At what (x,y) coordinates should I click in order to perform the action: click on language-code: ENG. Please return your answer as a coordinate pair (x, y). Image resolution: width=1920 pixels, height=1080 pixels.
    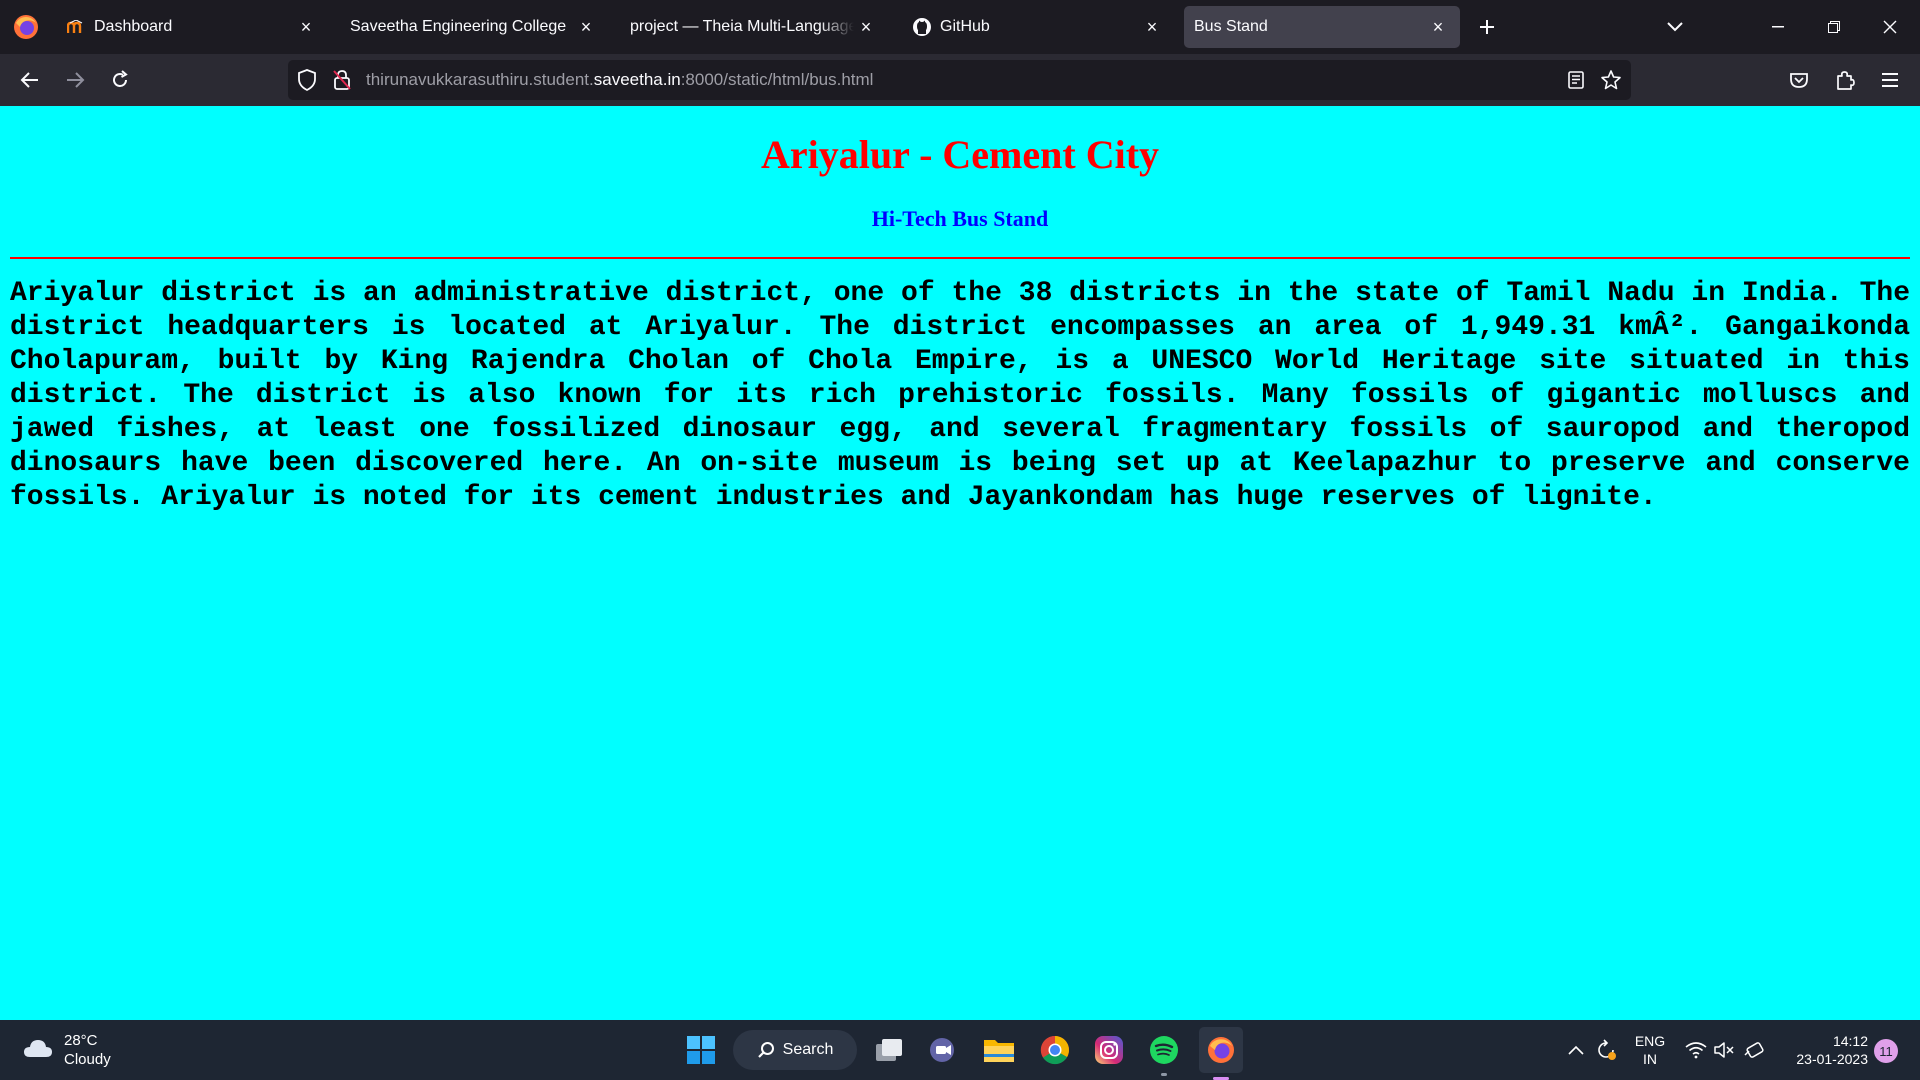
    Looking at the image, I should click on (1650, 1041).